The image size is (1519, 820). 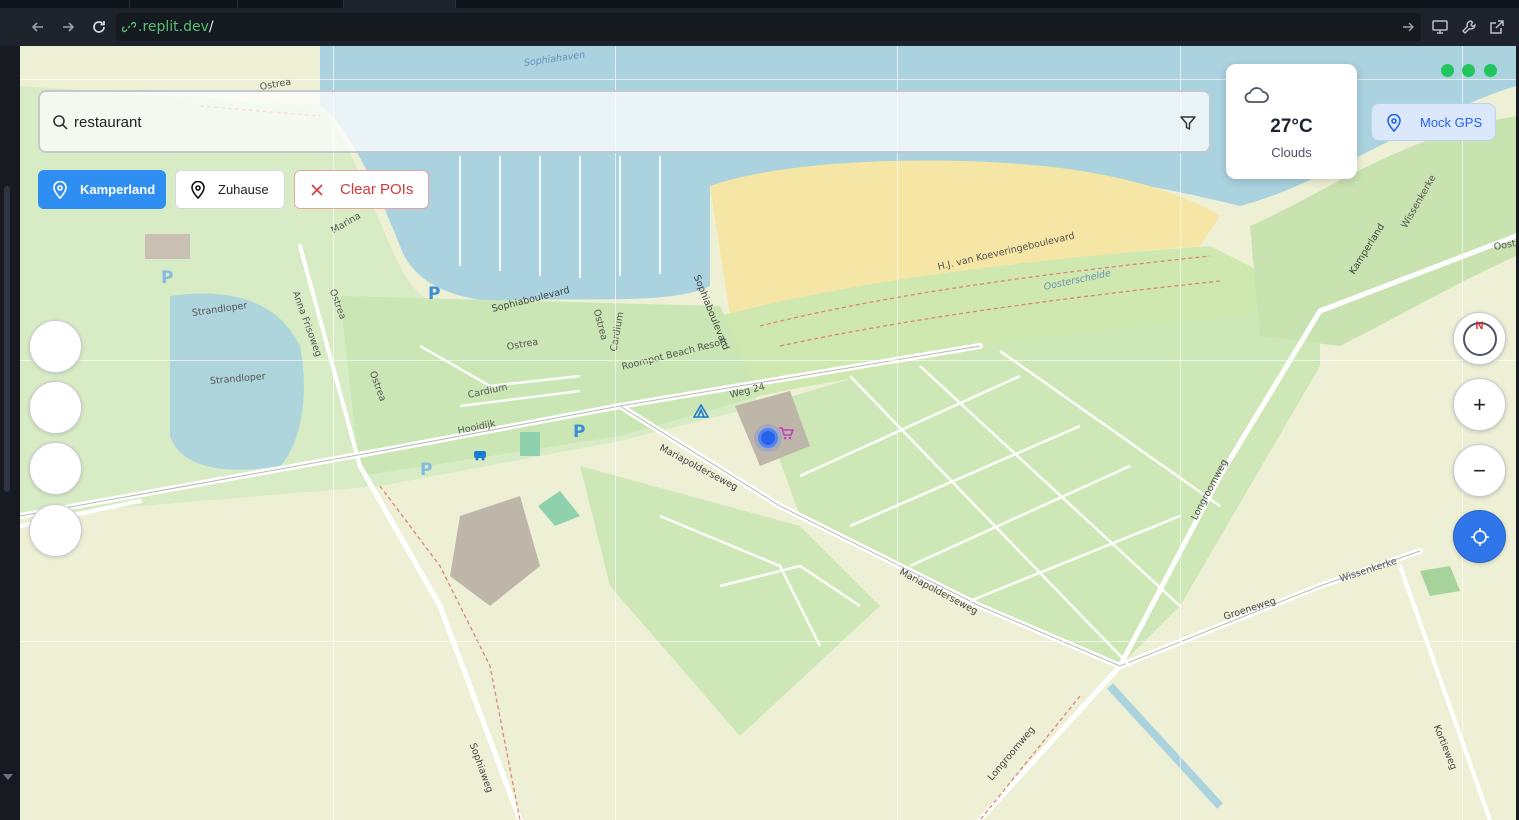 I want to click on search-bar, so click(x=624, y=121).